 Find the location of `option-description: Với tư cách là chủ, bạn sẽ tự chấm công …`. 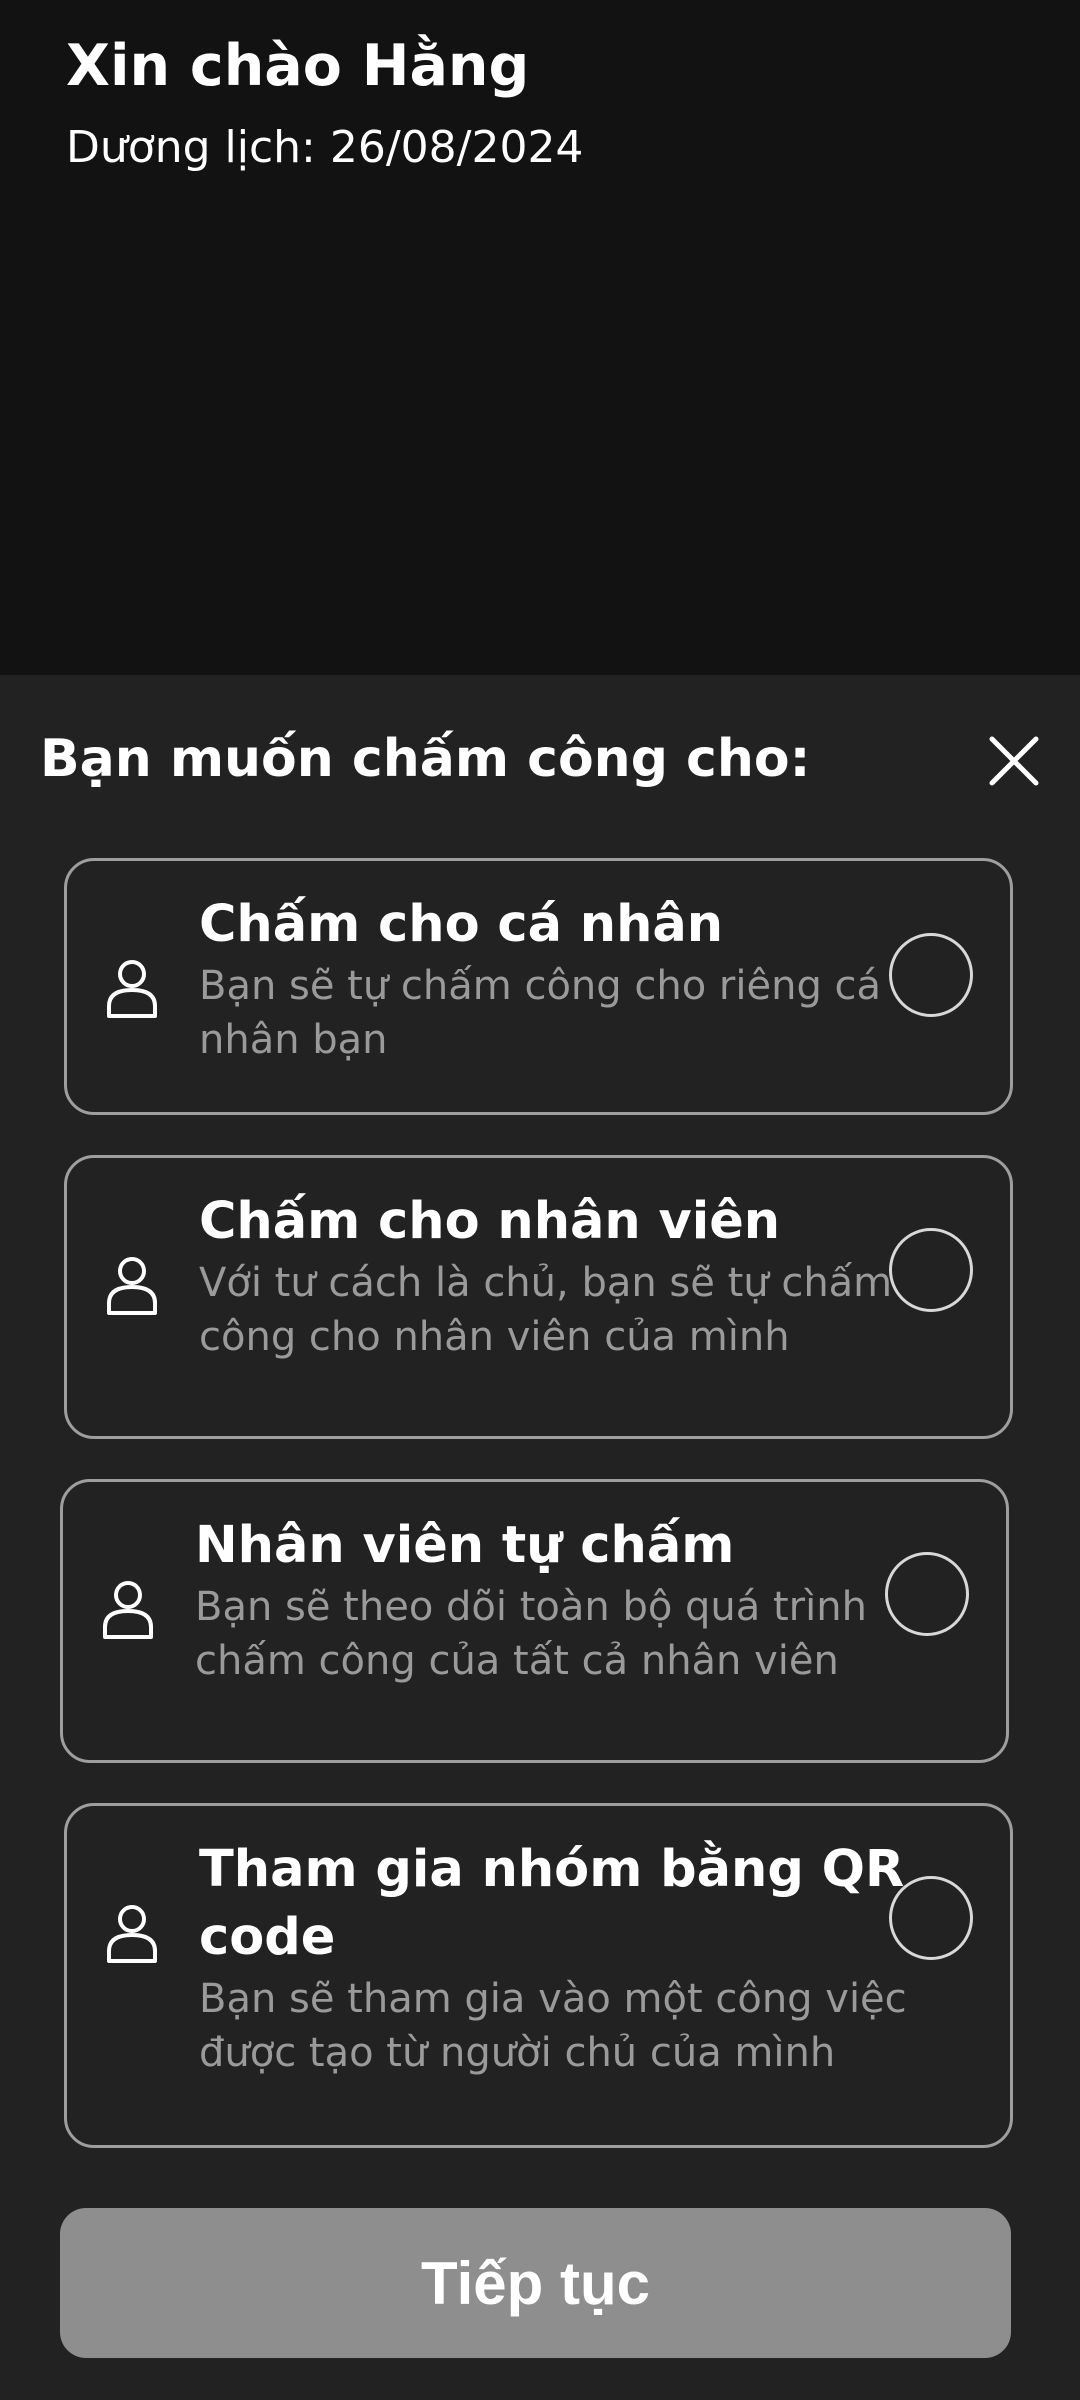

option-description: Với tư cách là chủ, bạn sẽ tự chấm công … is located at coordinates (546, 1310).